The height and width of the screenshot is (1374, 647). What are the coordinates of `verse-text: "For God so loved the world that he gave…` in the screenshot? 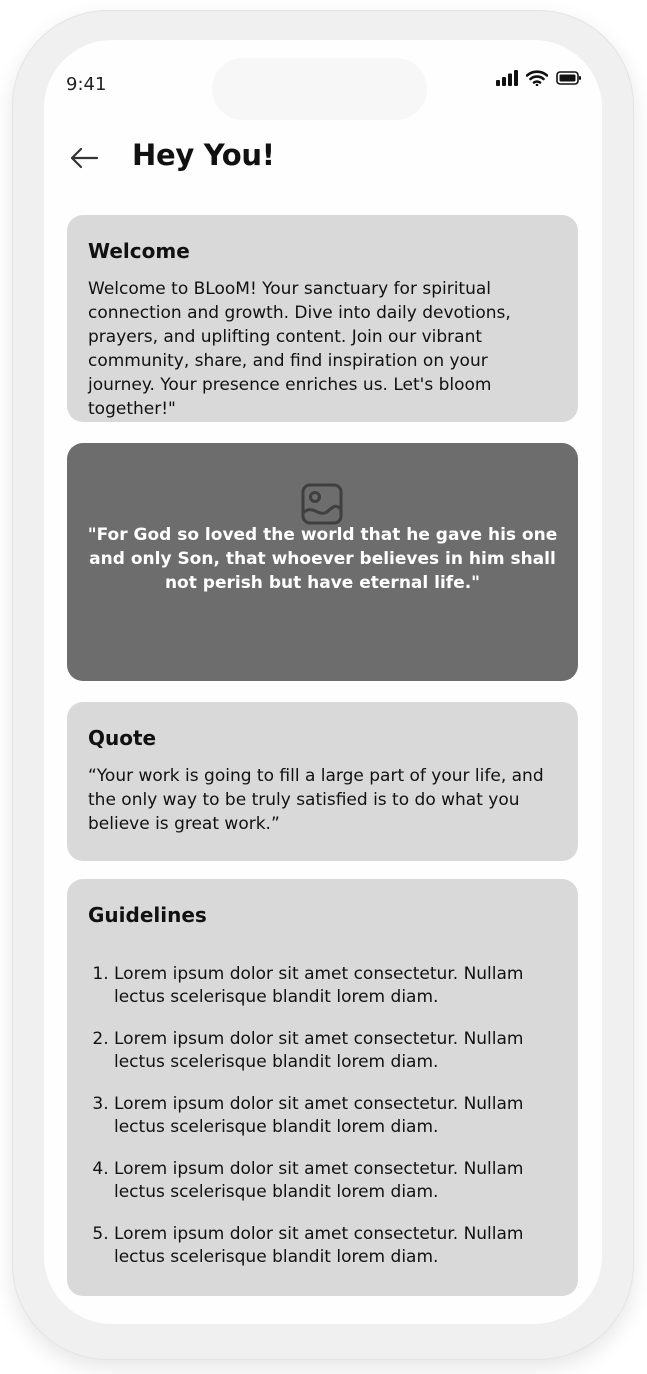 It's located at (322, 559).